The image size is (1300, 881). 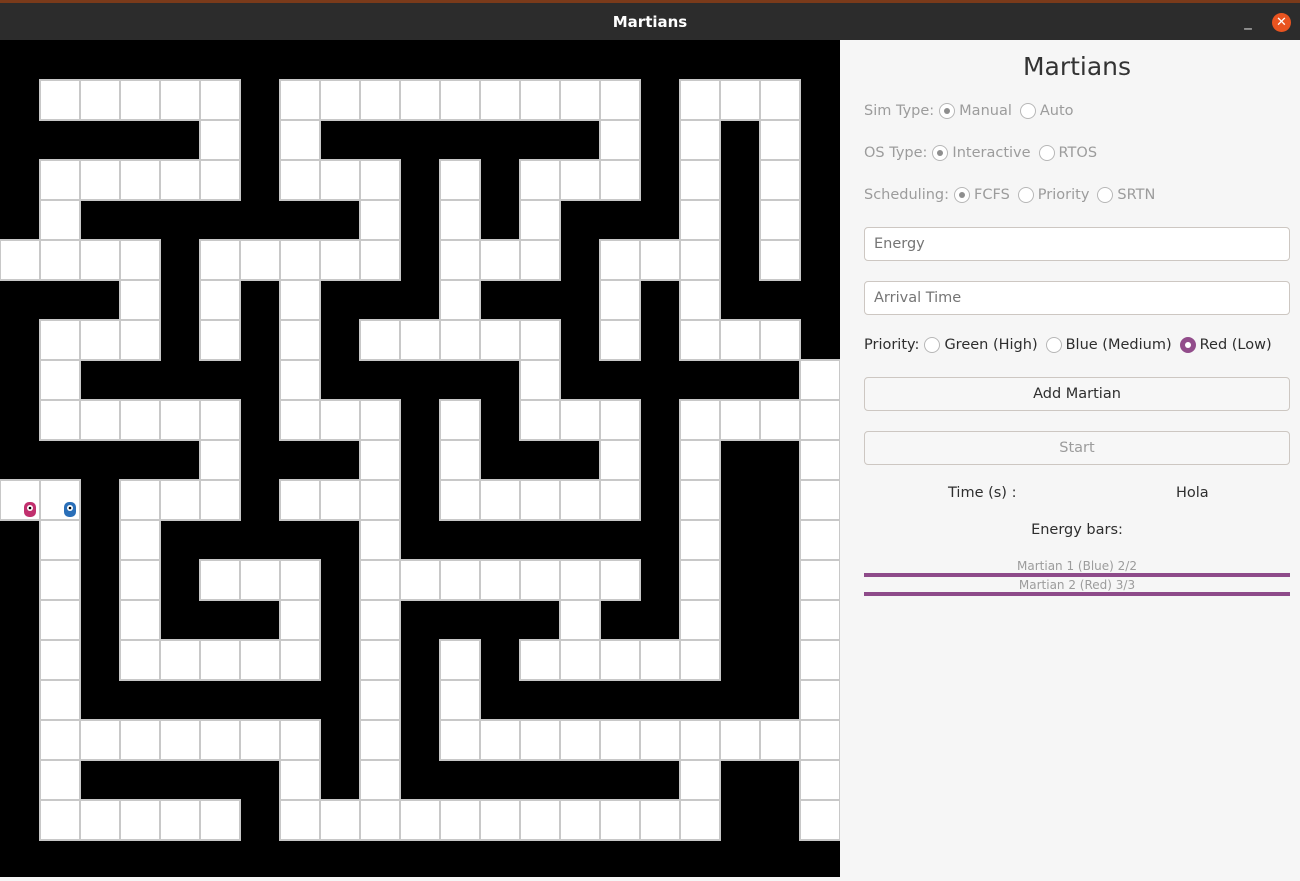 I want to click on time-value: Hola, so click(x=1192, y=493).